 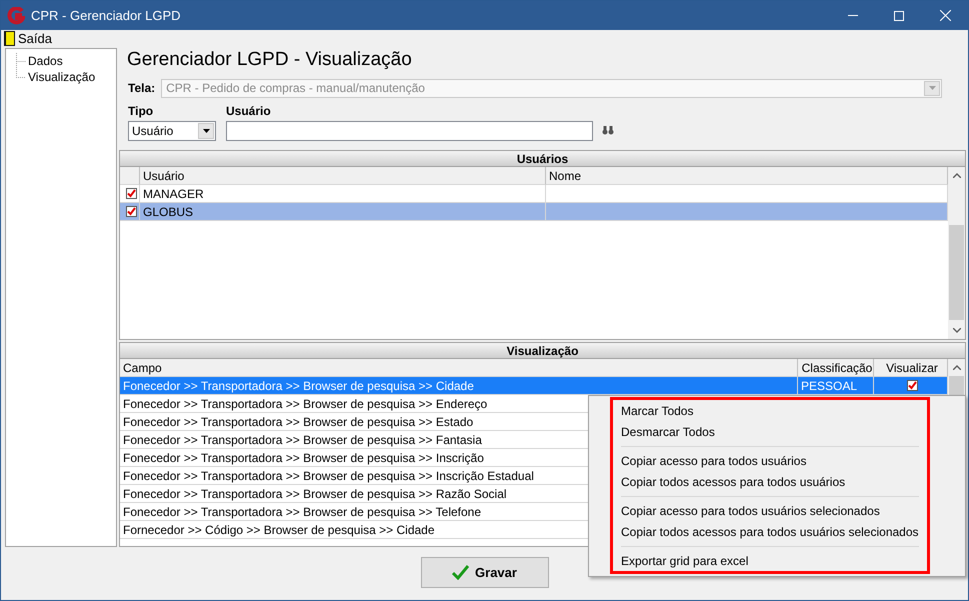 I want to click on field-label: Tipo, so click(x=141, y=111).